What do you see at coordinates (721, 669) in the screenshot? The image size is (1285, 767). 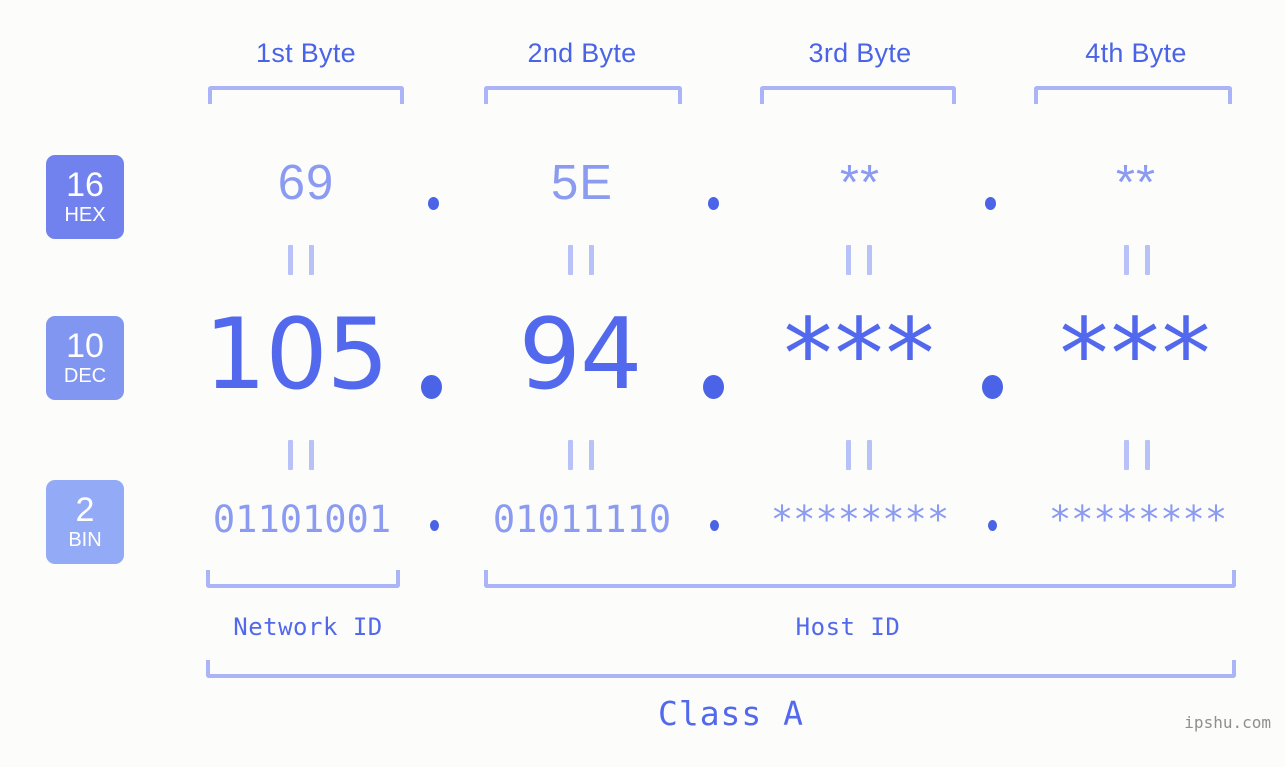 I see `class-bracket-icon` at bounding box center [721, 669].